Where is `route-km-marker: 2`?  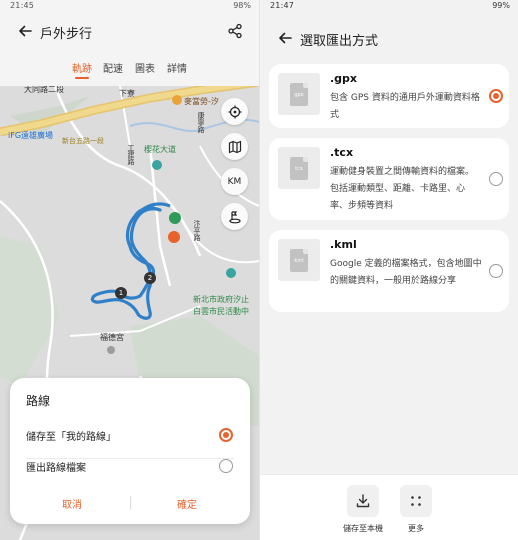
route-km-marker: 2 is located at coordinates (150, 278).